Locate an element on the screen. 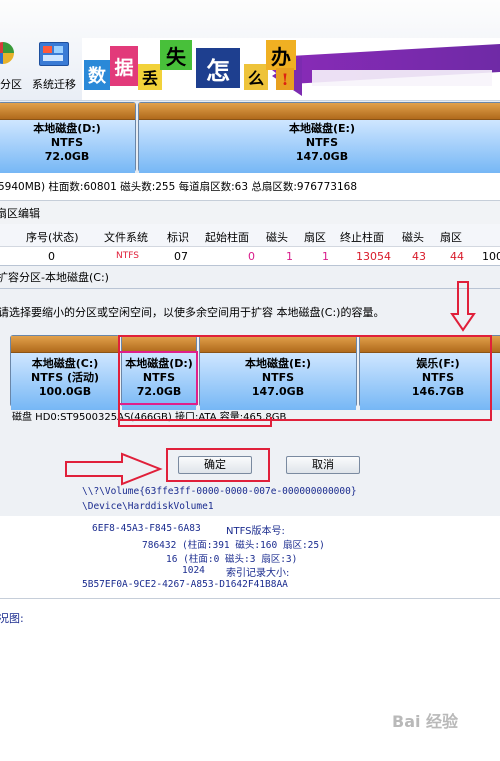 The image size is (500, 761). banner-char-6: 么 is located at coordinates (256, 77).